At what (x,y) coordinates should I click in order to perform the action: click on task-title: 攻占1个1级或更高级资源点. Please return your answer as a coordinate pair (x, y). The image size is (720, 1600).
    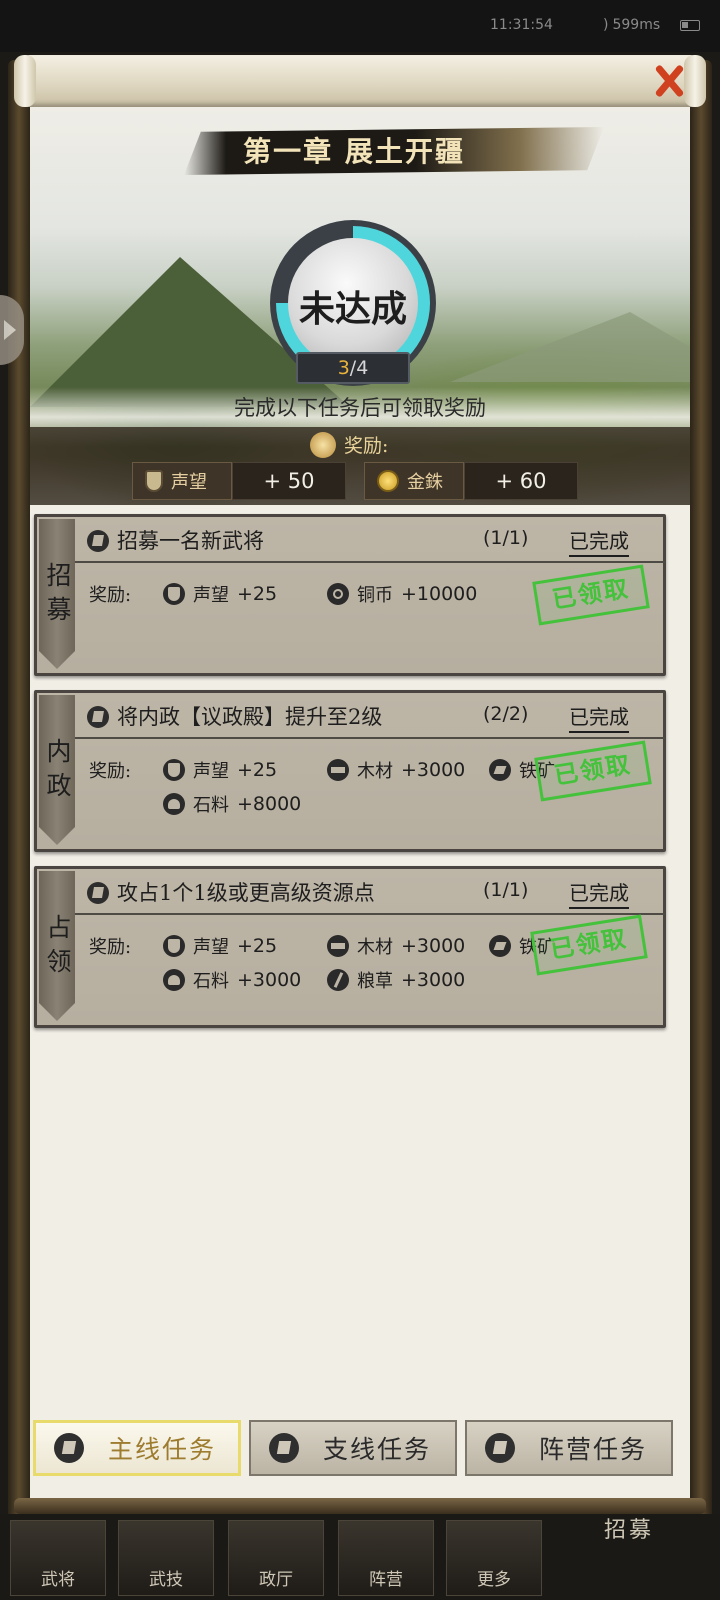
    Looking at the image, I should click on (246, 893).